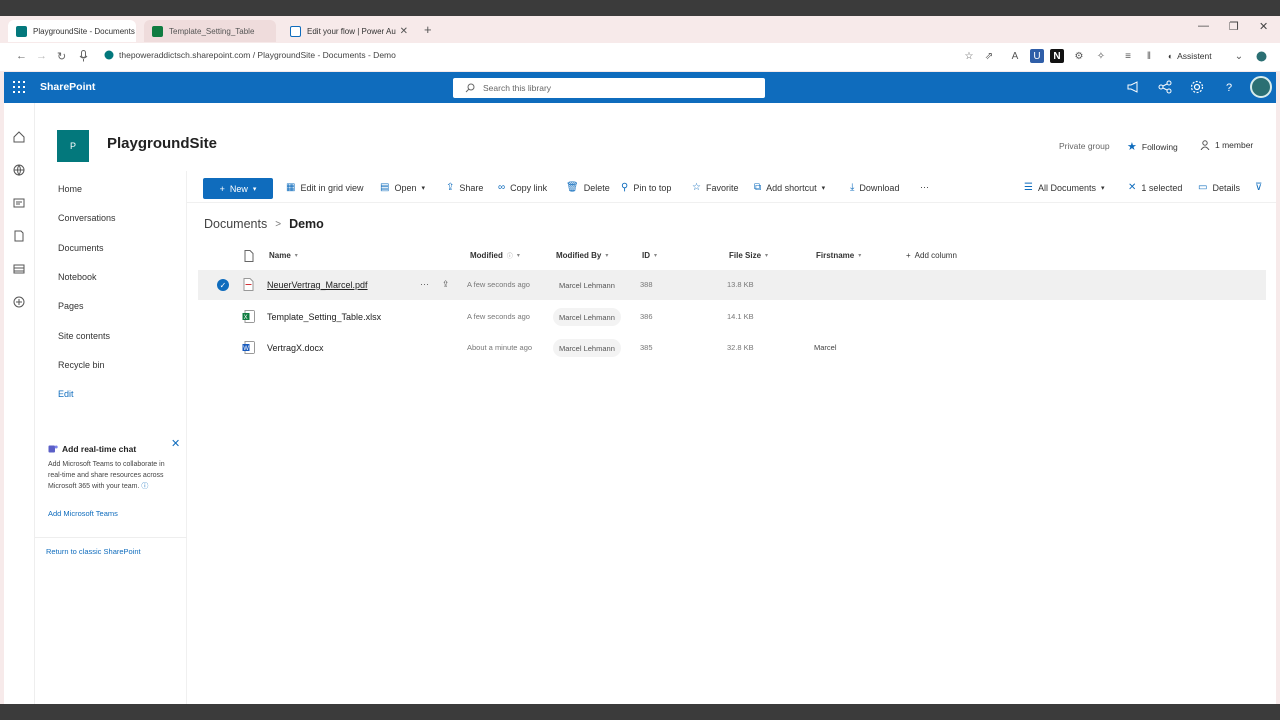  Describe the element at coordinates (19, 203) in the screenshot. I see `news-icon` at that location.